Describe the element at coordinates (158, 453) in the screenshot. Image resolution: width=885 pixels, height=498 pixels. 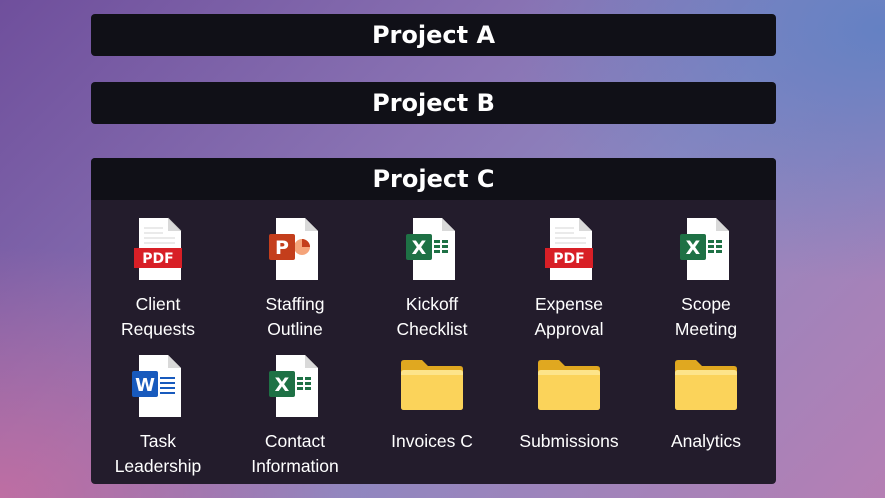
I see `file-label: Task Leadership` at that location.